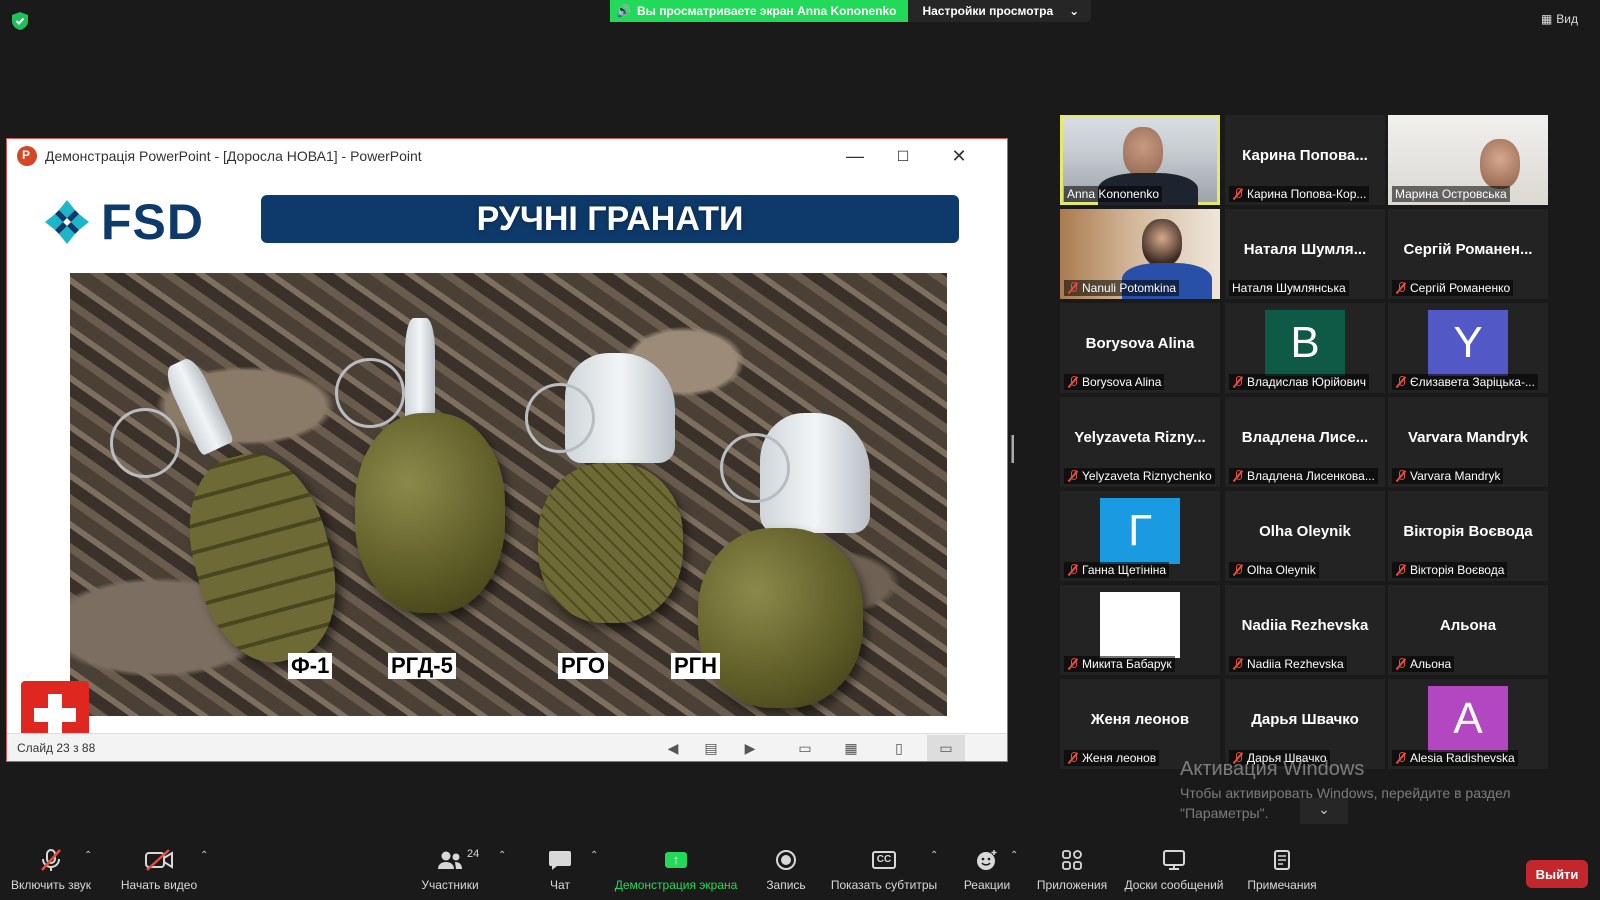 This screenshot has height=900, width=1600. Describe the element at coordinates (1468, 536) in the screenshot. I see `participant-tile: Вікторія Воєвода Вікторія Воєвода` at that location.